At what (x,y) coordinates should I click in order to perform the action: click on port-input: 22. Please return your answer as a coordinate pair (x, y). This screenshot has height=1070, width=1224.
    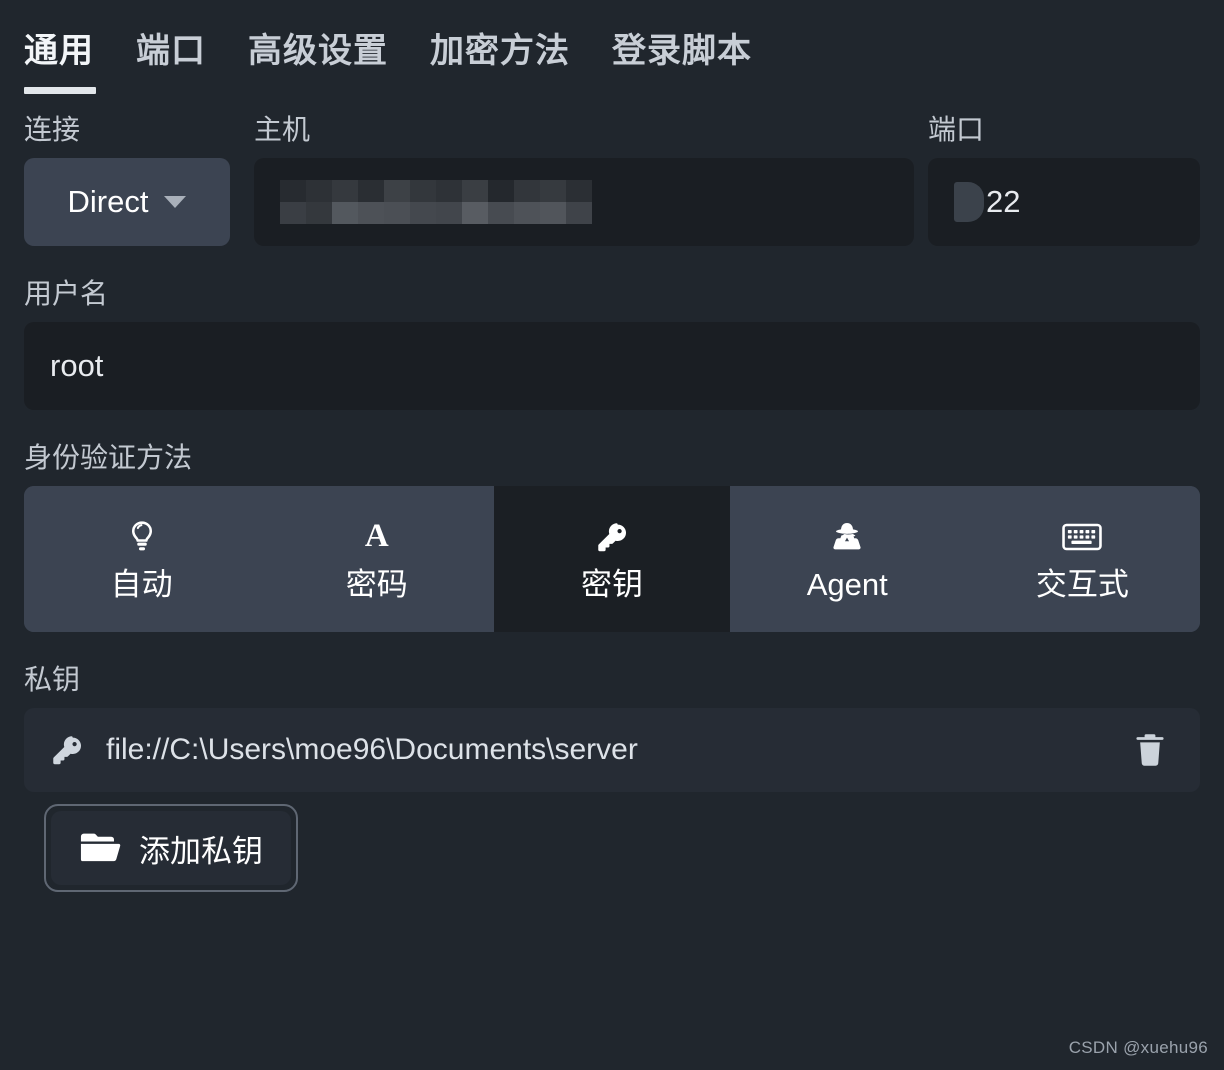
    Looking at the image, I should click on (1064, 202).